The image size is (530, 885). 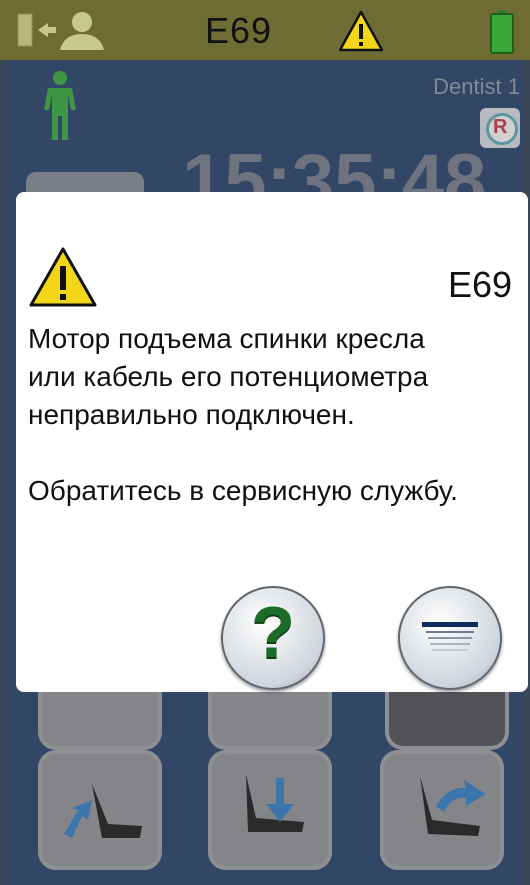 I want to click on chair-backrest-down-icon, so click(x=103, y=811).